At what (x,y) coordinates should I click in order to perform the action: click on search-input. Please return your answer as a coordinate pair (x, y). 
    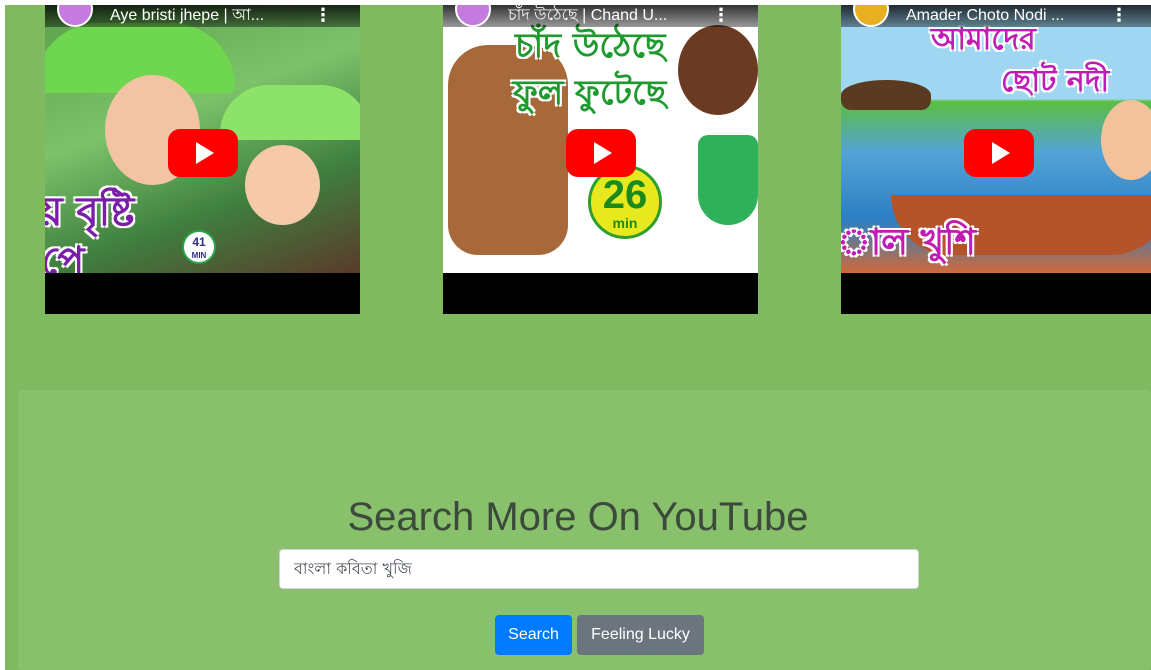
    Looking at the image, I should click on (599, 569).